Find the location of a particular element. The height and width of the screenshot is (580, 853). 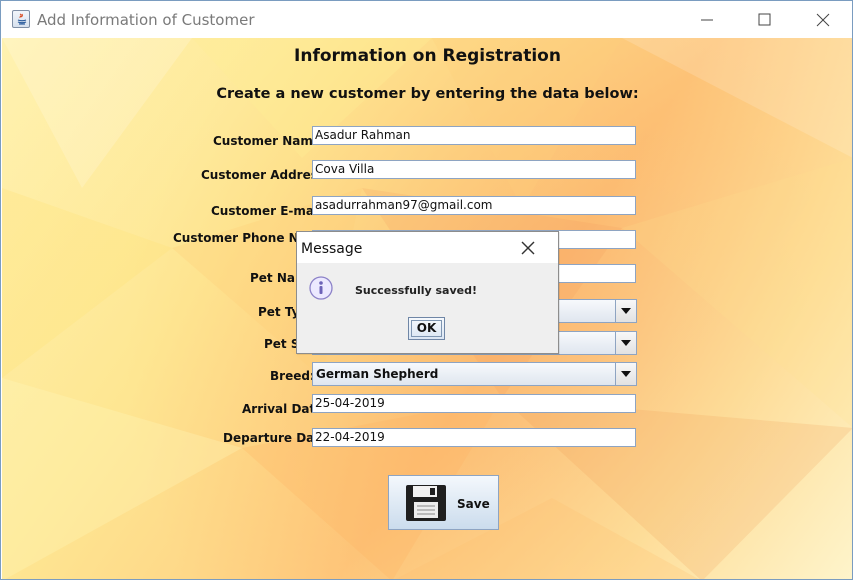

pet-sex-label: Pet Se is located at coordinates (286, 344).